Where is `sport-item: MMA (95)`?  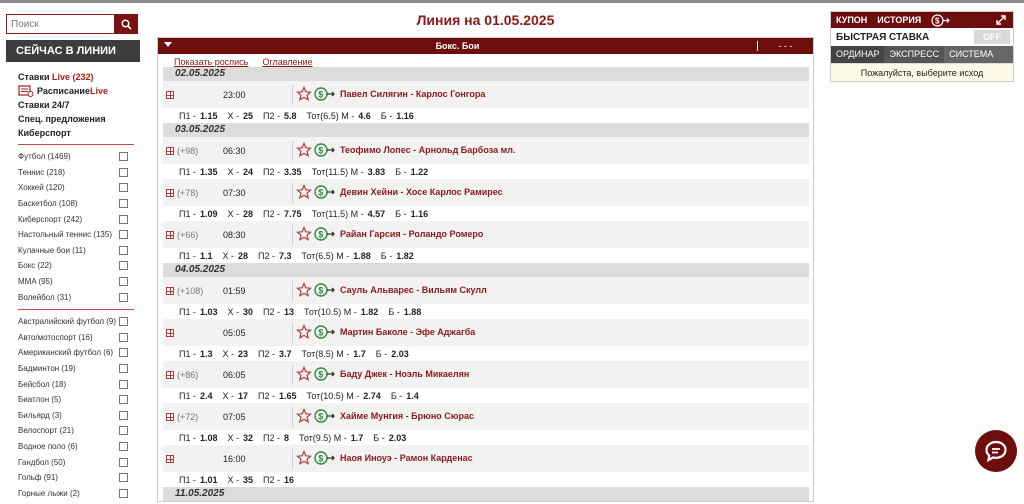
sport-item: MMA (95) is located at coordinates (79, 282).